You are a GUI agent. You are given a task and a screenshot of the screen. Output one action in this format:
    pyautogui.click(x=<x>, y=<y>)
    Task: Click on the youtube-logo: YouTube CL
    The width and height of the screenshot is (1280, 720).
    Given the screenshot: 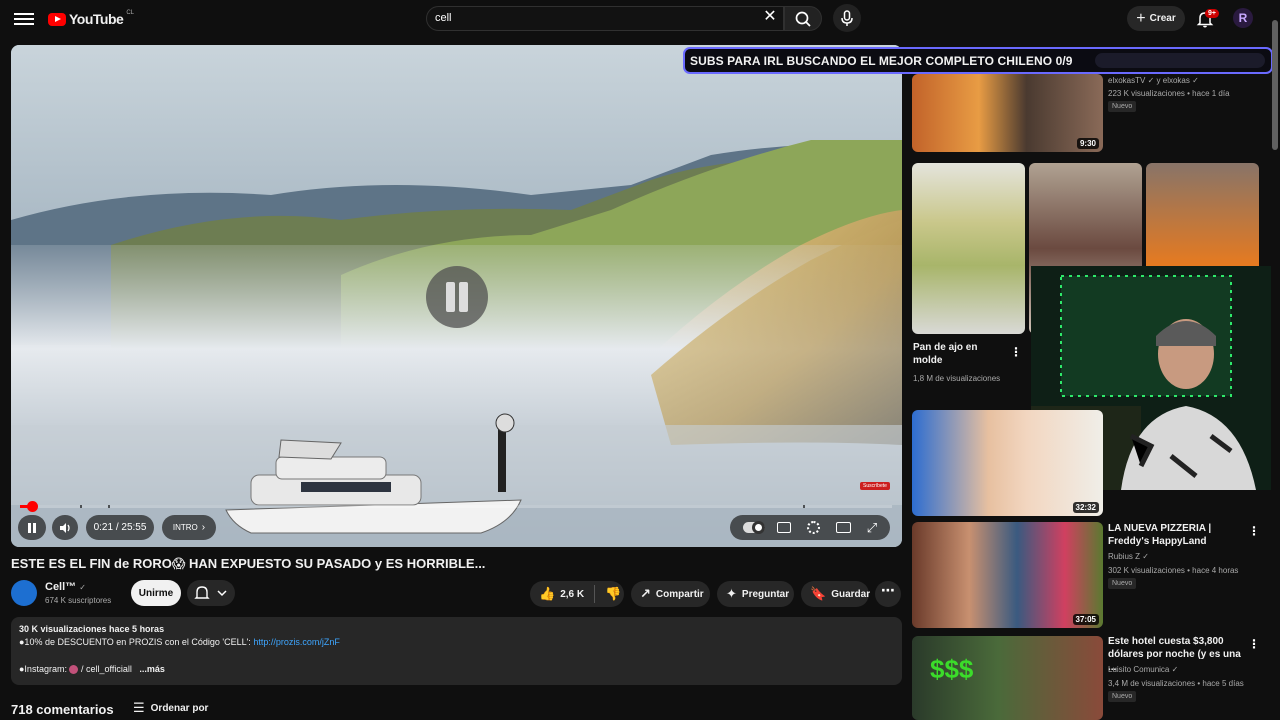 What is the action you would take?
    pyautogui.click(x=91, y=18)
    